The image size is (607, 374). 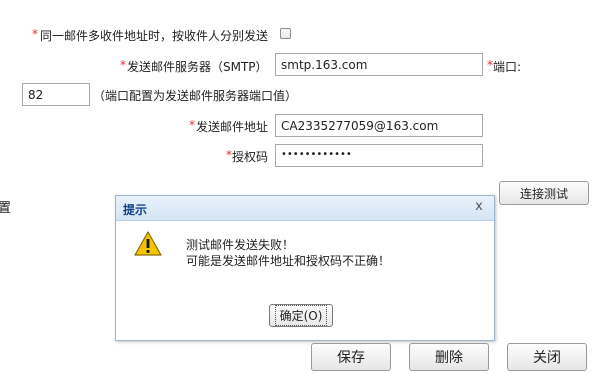 What do you see at coordinates (195, 96) in the screenshot?
I see `port-hint: （端口配置为发送邮件服务器端口值）` at bounding box center [195, 96].